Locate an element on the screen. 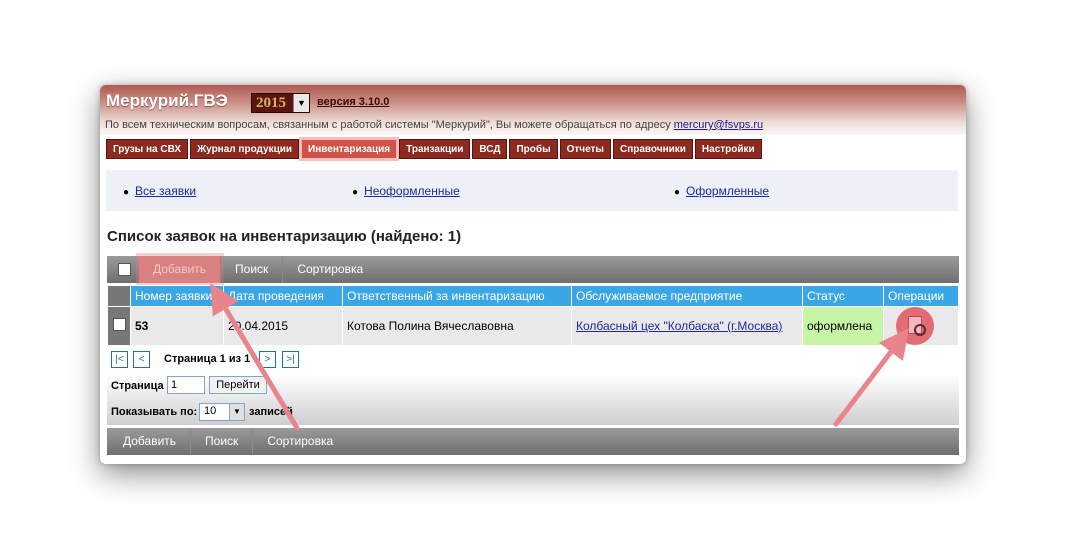 This screenshot has height=549, width=1066. cell-responsible: Котова Полина Вячеславовна is located at coordinates (457, 326).